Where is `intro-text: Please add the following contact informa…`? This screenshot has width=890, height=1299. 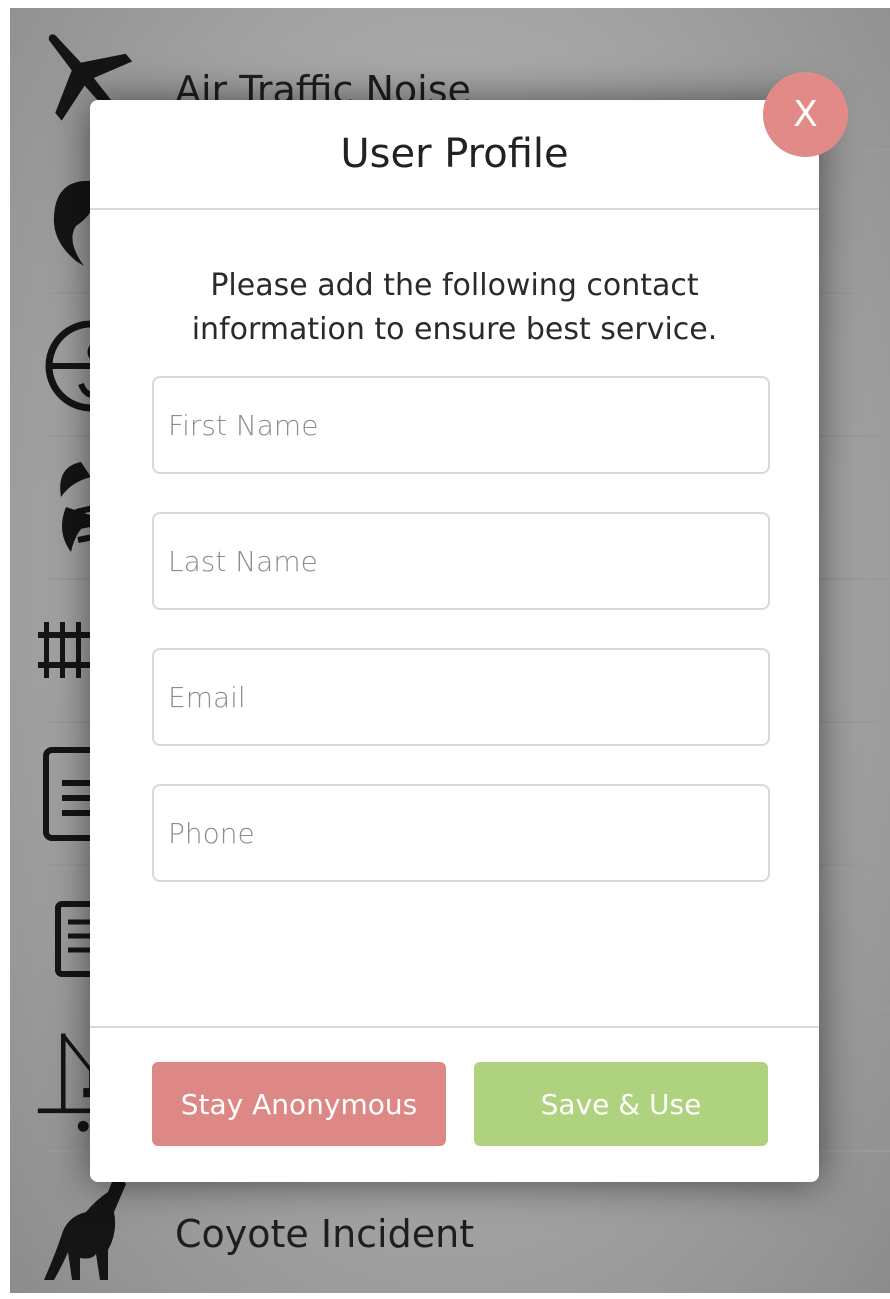 intro-text: Please add the following contact informa… is located at coordinates (454, 307).